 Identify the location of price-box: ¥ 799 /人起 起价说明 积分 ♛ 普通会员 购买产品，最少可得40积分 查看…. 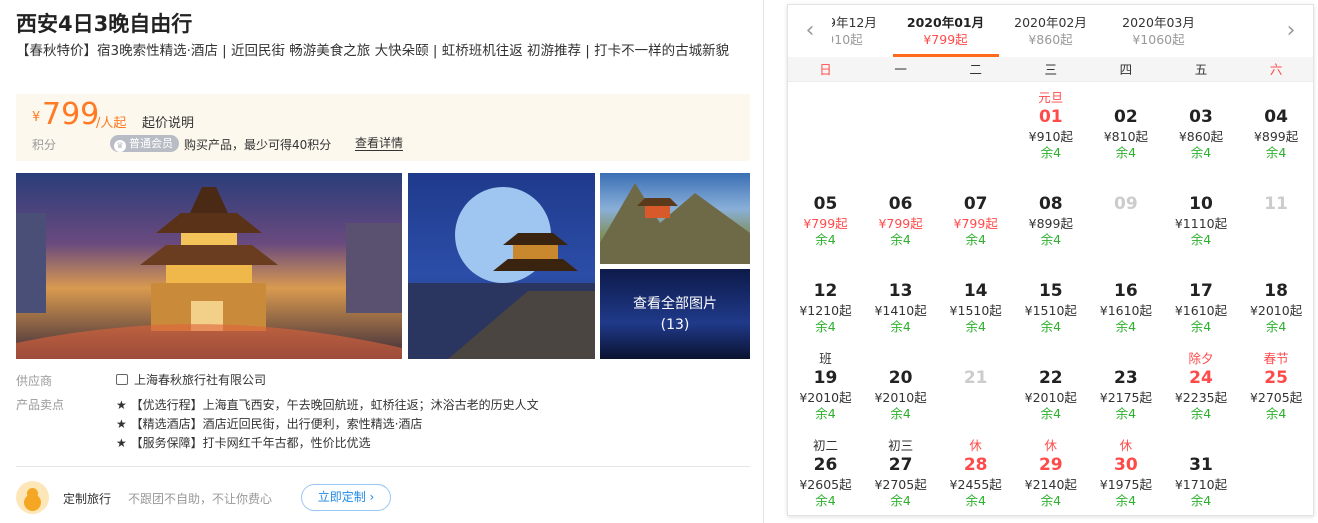
(383, 127).